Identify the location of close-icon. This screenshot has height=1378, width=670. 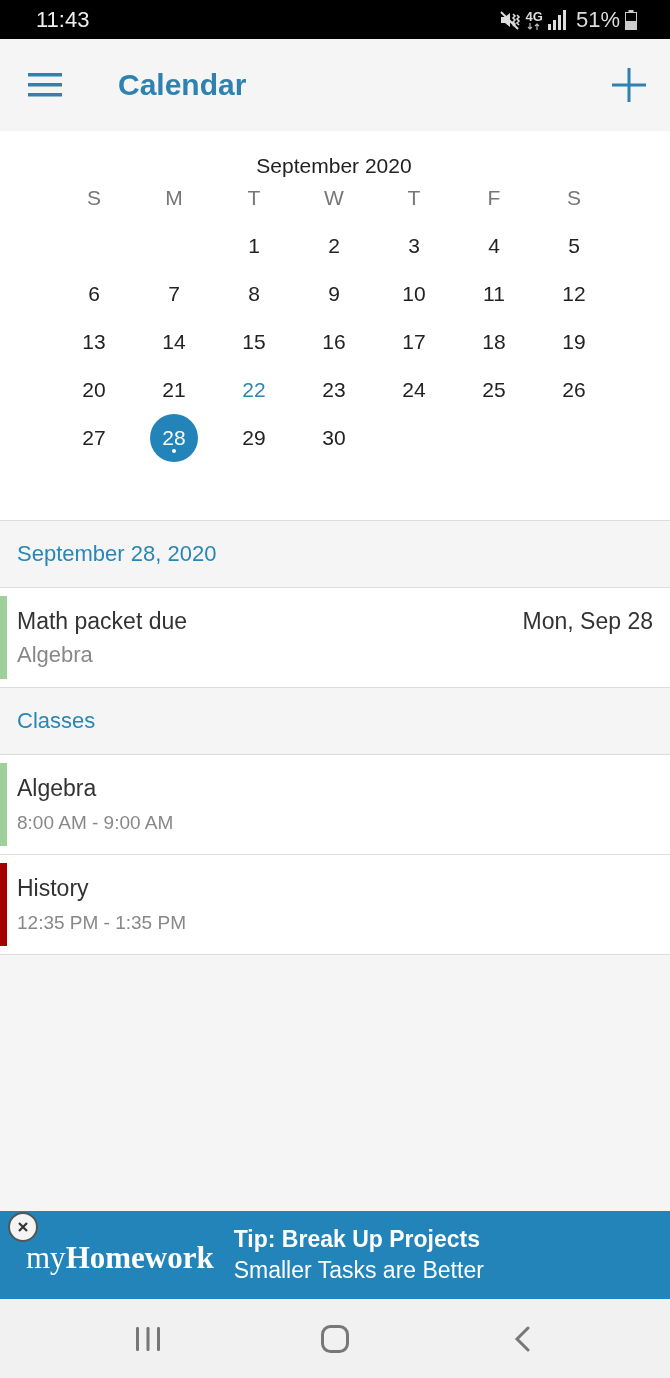
(23, 1227).